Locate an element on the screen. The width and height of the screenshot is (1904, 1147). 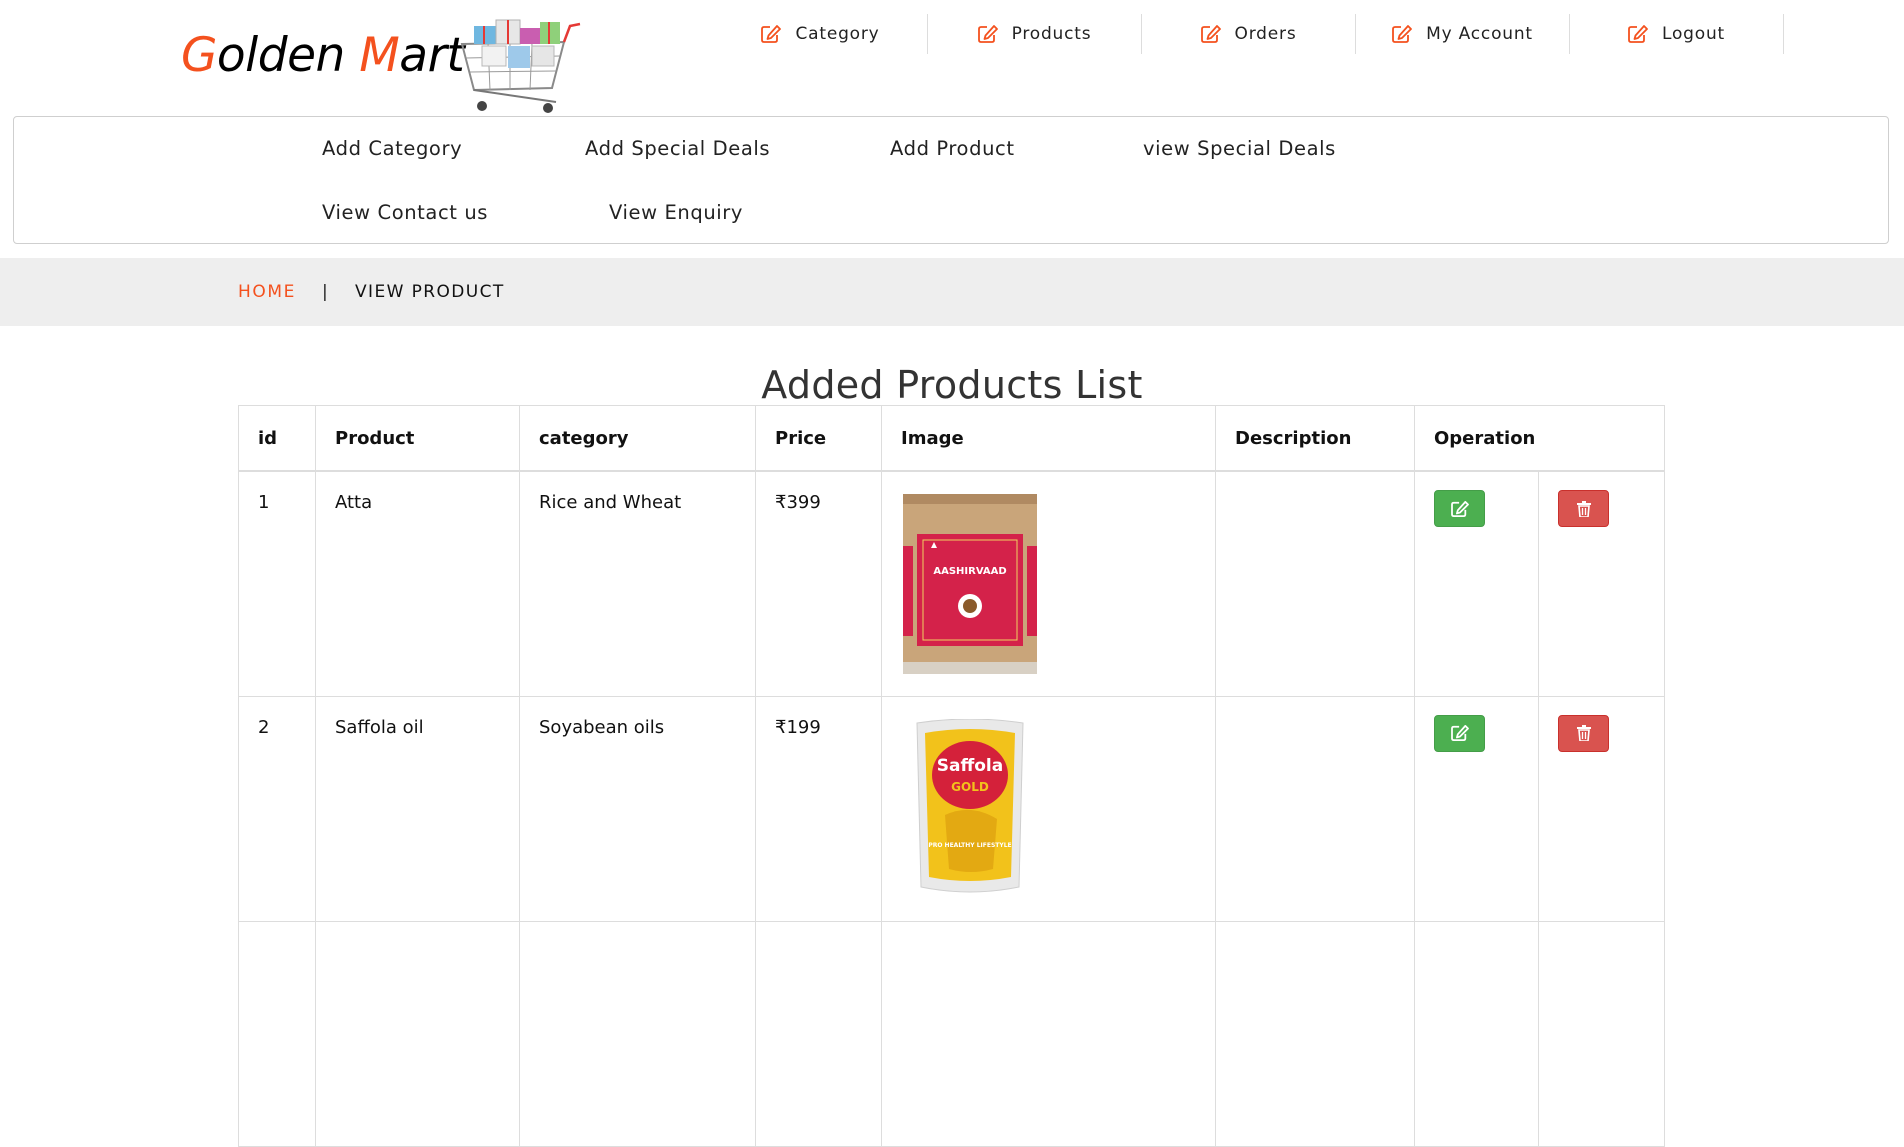
cell-product: Atta is located at coordinates (417, 583).